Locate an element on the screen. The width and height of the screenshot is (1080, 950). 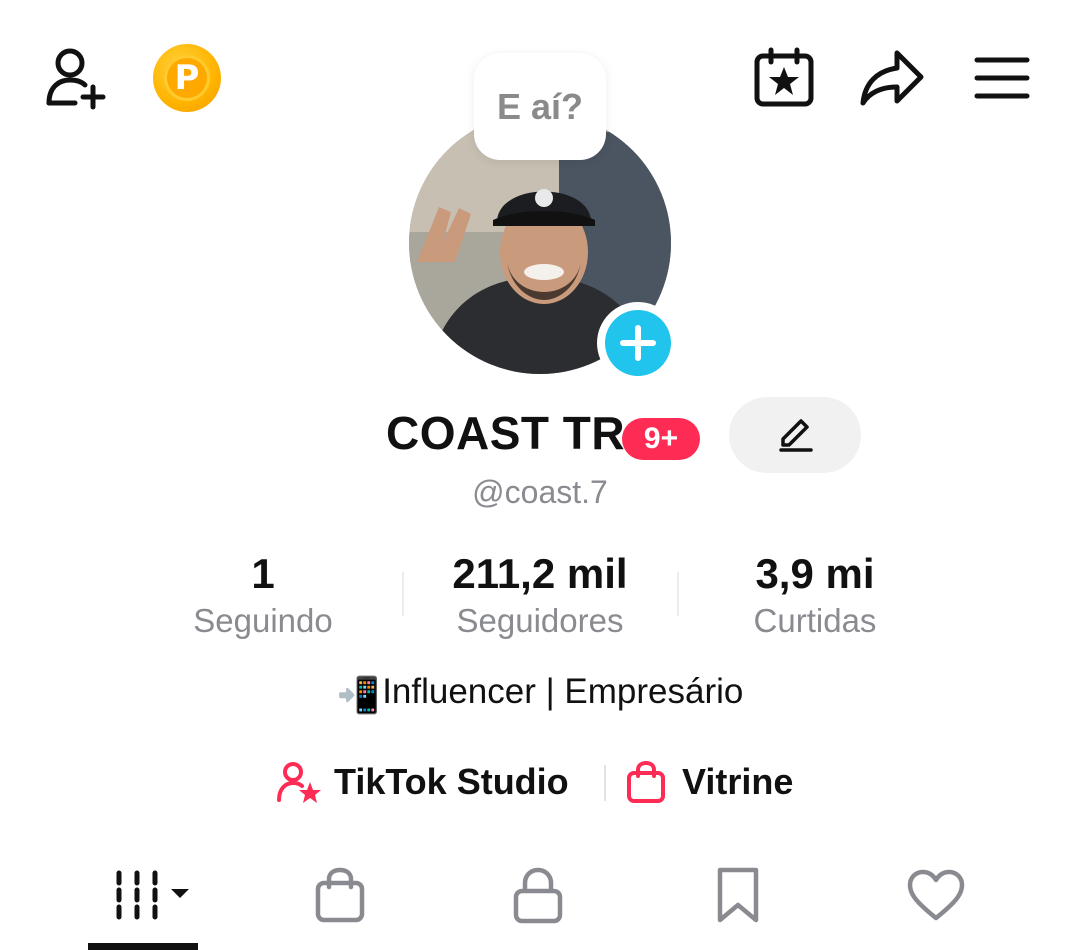
display-name: COAST TR is located at coordinates (506, 433).